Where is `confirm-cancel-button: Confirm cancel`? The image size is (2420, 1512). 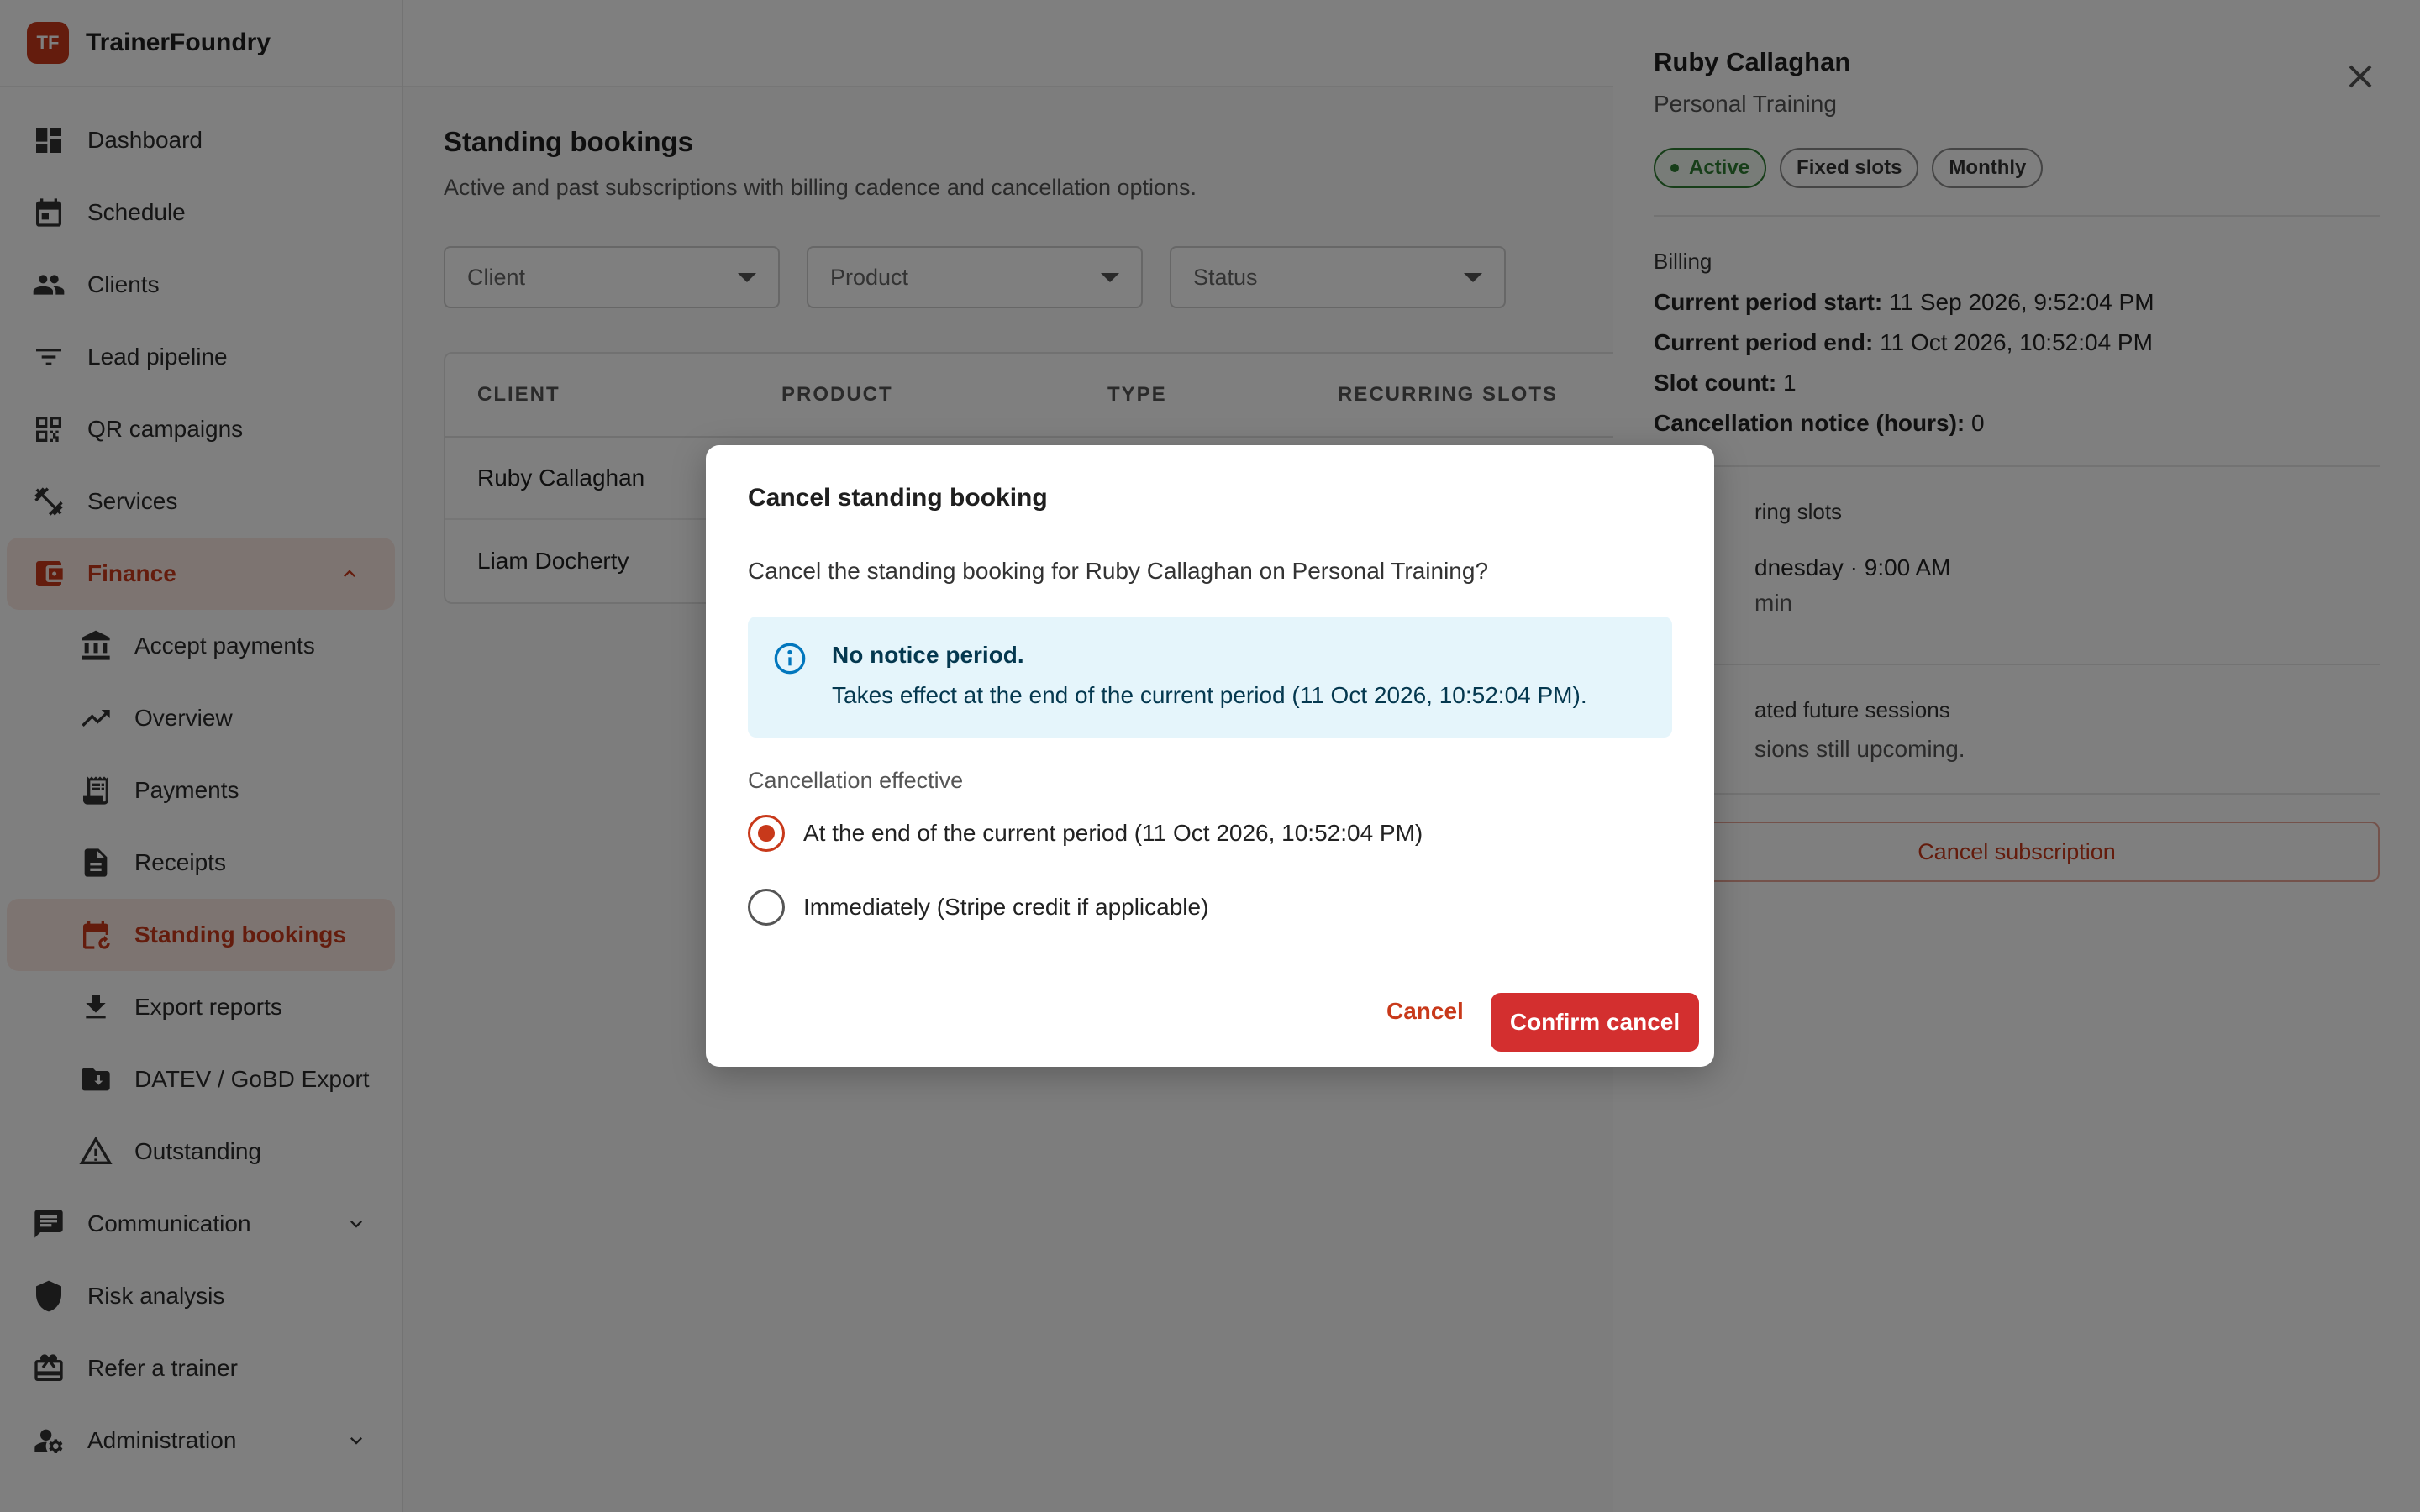 confirm-cancel-button: Confirm cancel is located at coordinates (1595, 1022).